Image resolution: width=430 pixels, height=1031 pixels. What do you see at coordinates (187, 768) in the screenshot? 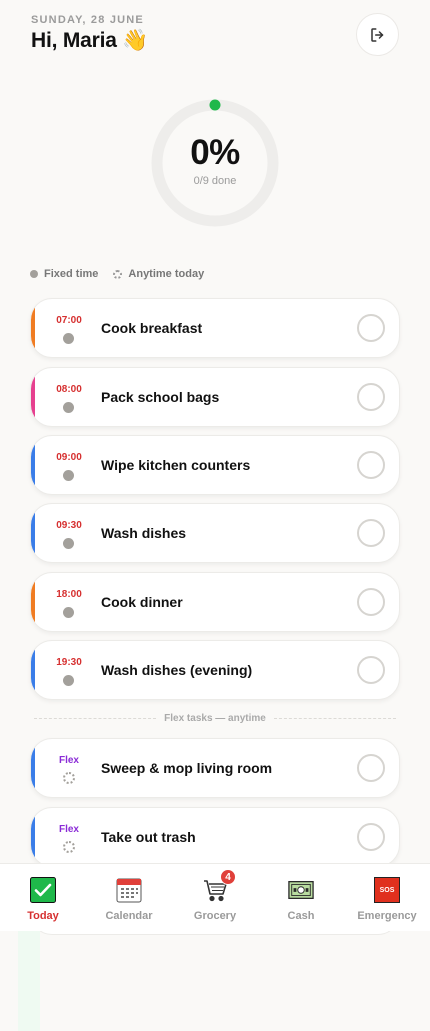
I see `task-title: Sweep & mop living room` at bounding box center [187, 768].